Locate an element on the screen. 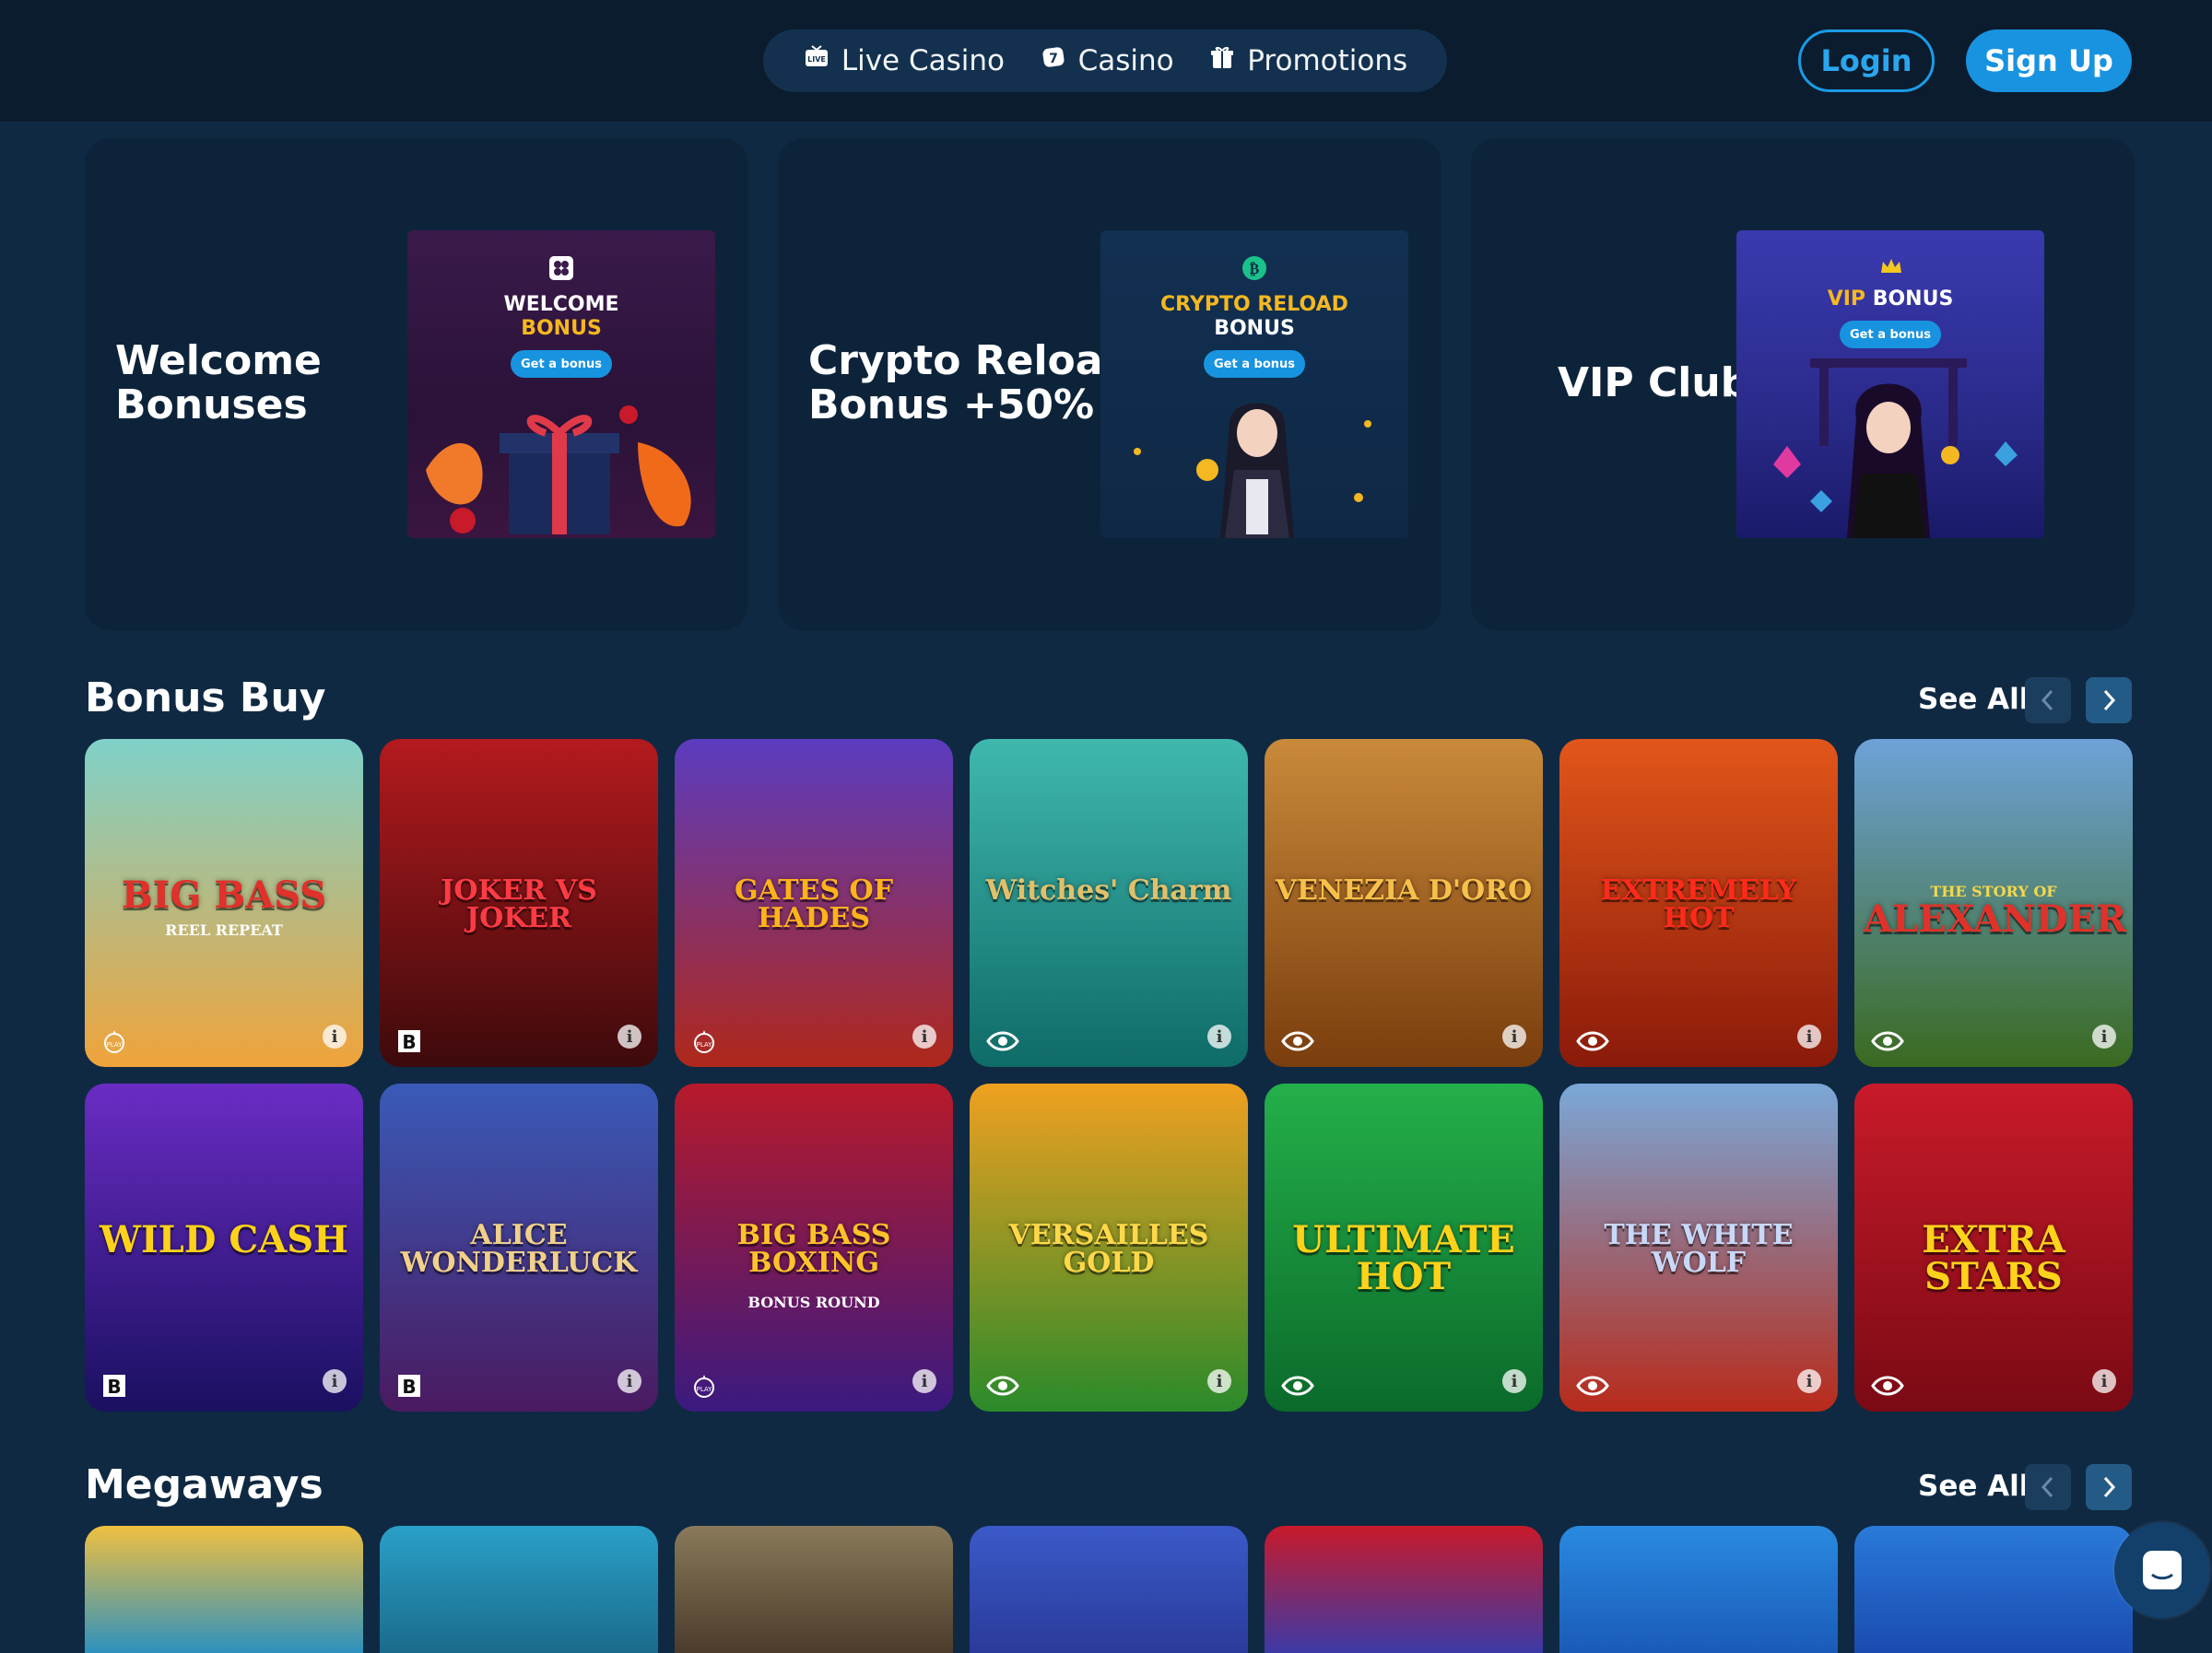  gift-box-illustration is located at coordinates (558, 469).